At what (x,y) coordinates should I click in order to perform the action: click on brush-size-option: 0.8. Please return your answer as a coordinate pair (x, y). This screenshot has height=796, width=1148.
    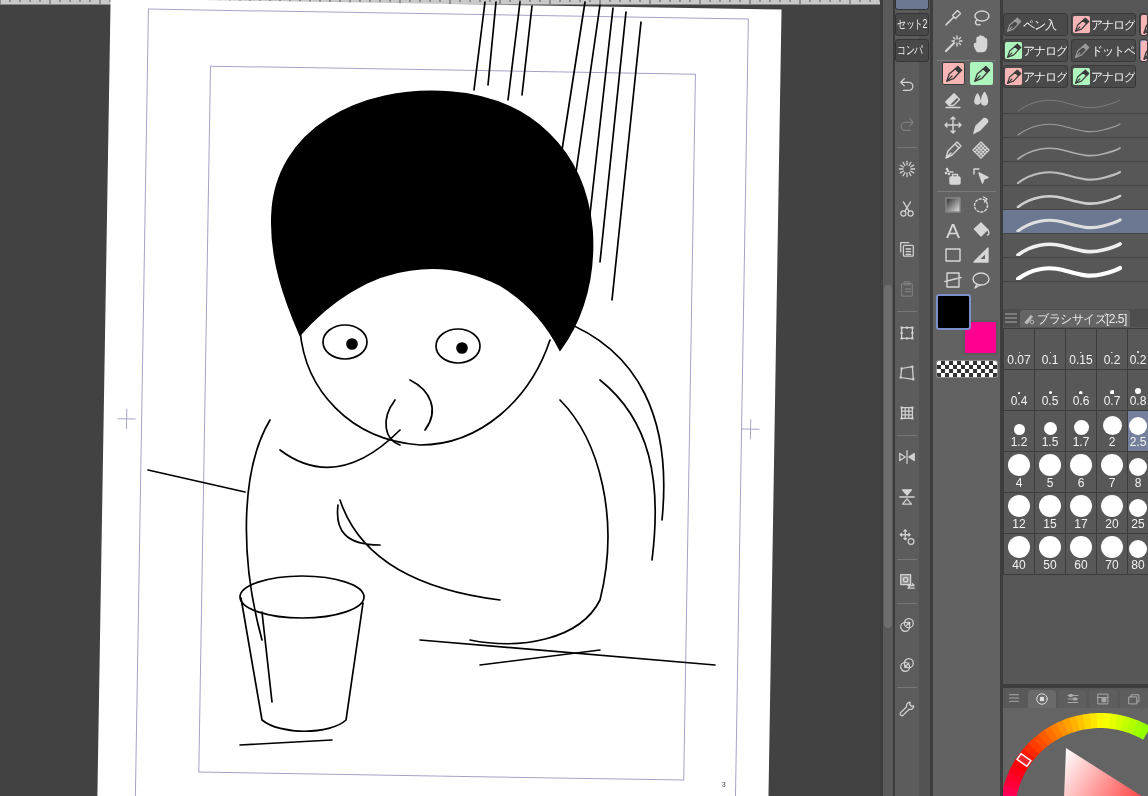
    Looking at the image, I should click on (1138, 390).